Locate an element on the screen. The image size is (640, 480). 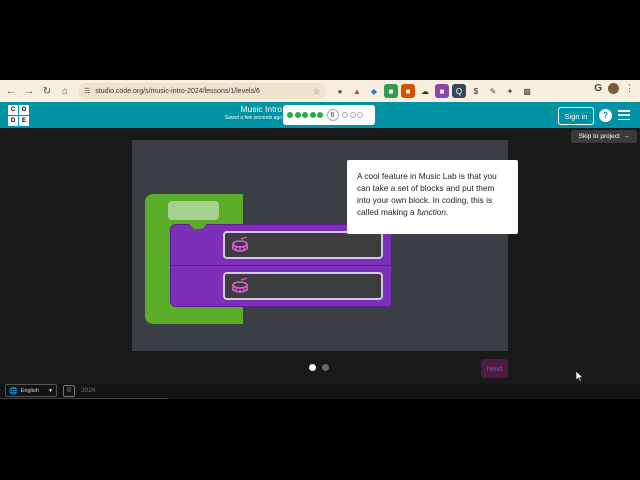
home-icon: ⌂ is located at coordinates (65, 91).